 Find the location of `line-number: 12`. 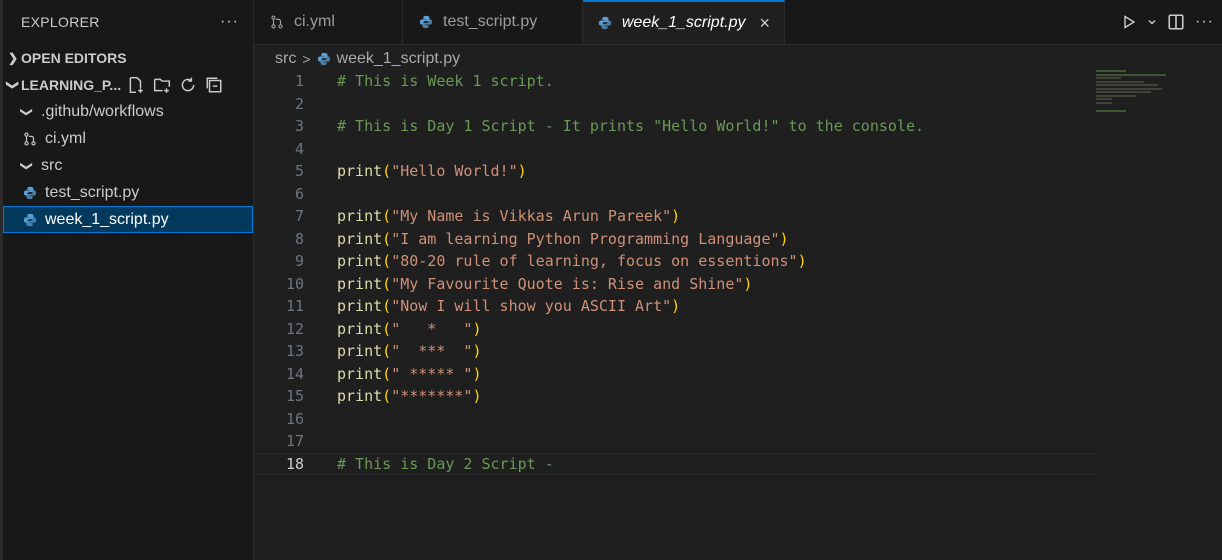

line-number: 12 is located at coordinates (294, 328).